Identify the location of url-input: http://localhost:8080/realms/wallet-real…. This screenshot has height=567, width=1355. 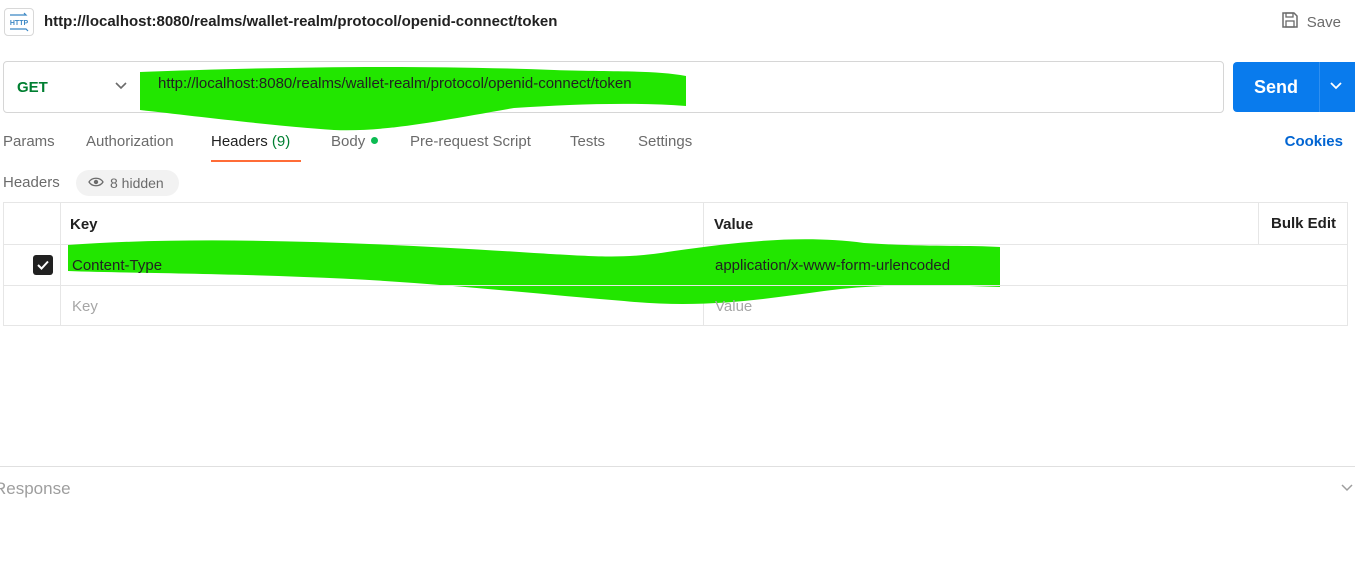
(395, 83).